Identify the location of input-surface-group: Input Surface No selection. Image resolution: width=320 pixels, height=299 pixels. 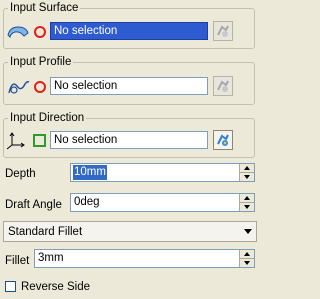
(129, 25).